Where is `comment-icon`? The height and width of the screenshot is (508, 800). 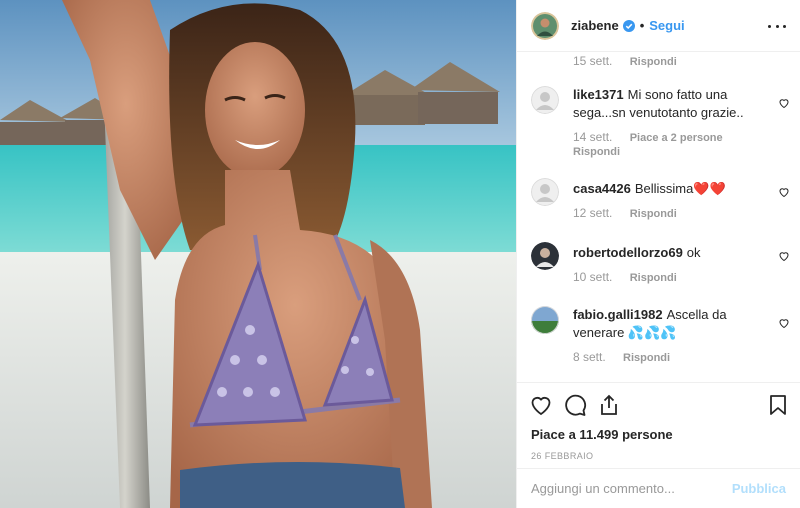
comment-icon is located at coordinates (575, 405).